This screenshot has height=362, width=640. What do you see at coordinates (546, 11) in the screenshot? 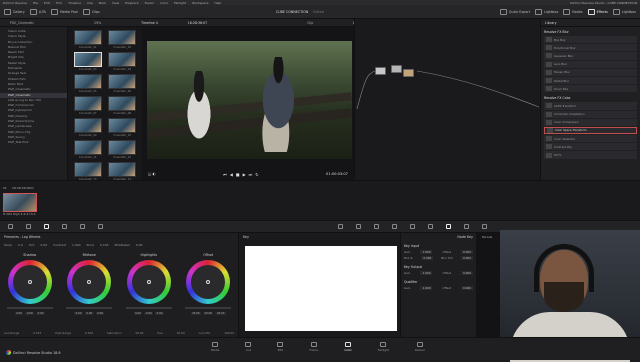
I see `lightbox-button: Lightbox` at bounding box center [546, 11].